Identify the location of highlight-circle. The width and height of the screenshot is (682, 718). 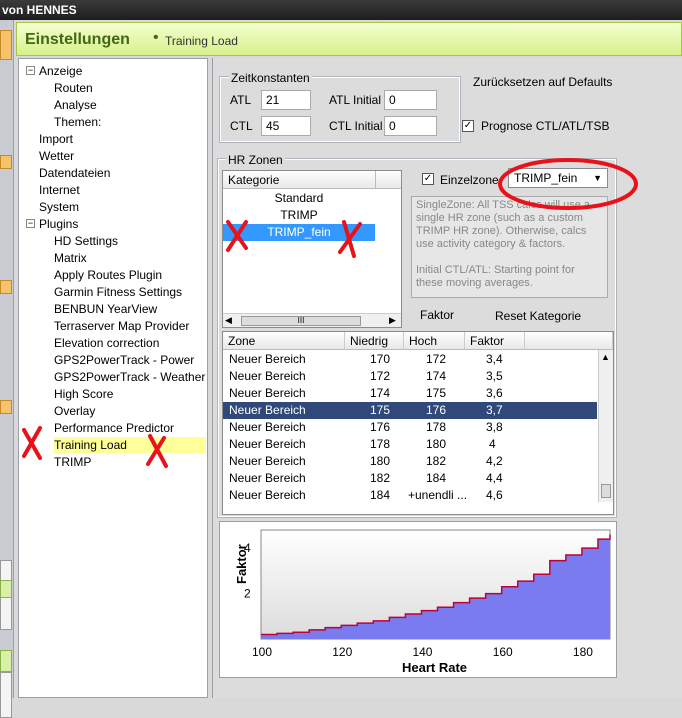
(568, 184).